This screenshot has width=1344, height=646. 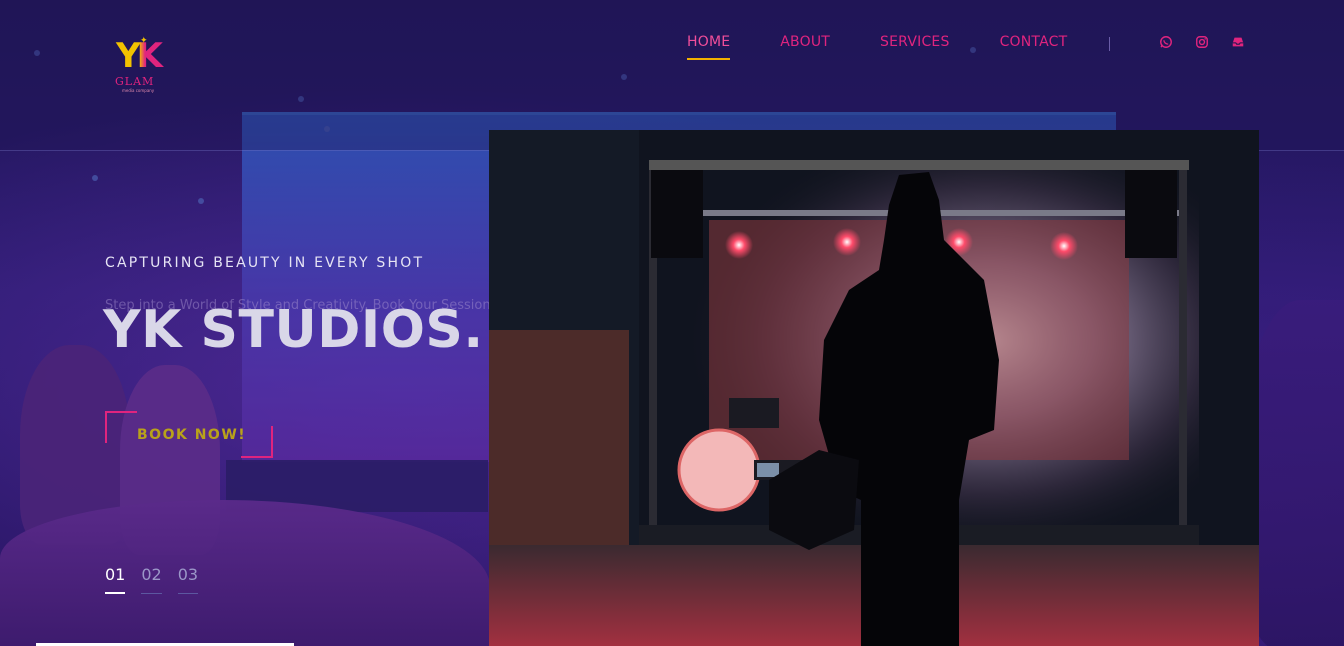 I want to click on whatsapp-icon, so click(x=1166, y=42).